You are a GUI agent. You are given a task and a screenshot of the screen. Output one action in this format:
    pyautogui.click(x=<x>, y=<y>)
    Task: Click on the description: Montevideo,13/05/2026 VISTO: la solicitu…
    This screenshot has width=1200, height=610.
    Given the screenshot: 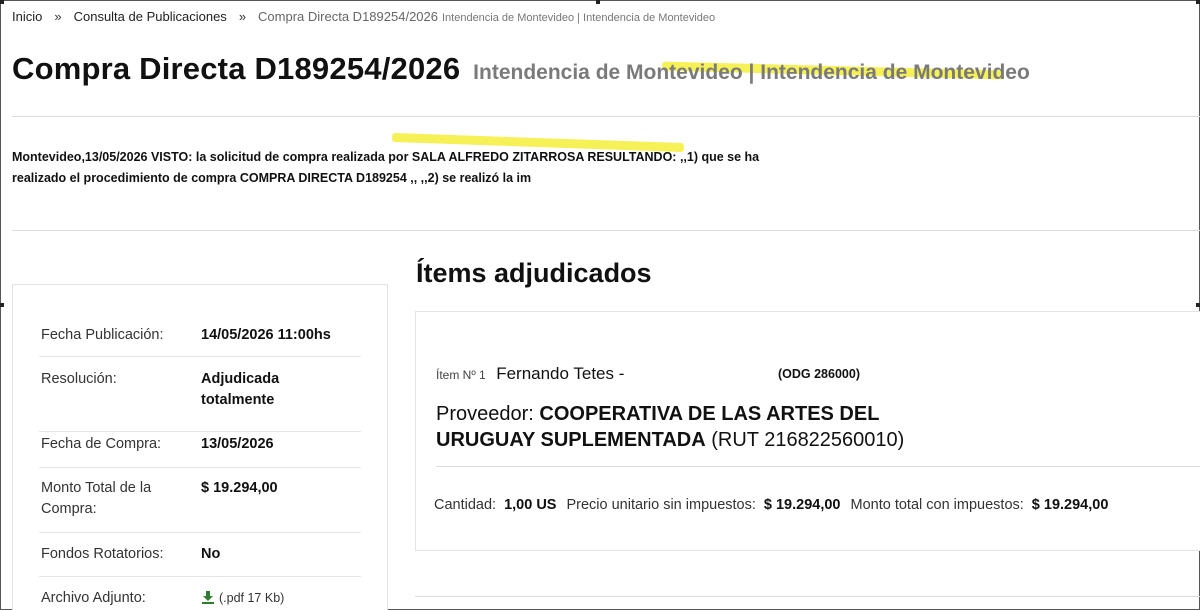 What is the action you would take?
    pyautogui.click(x=392, y=168)
    